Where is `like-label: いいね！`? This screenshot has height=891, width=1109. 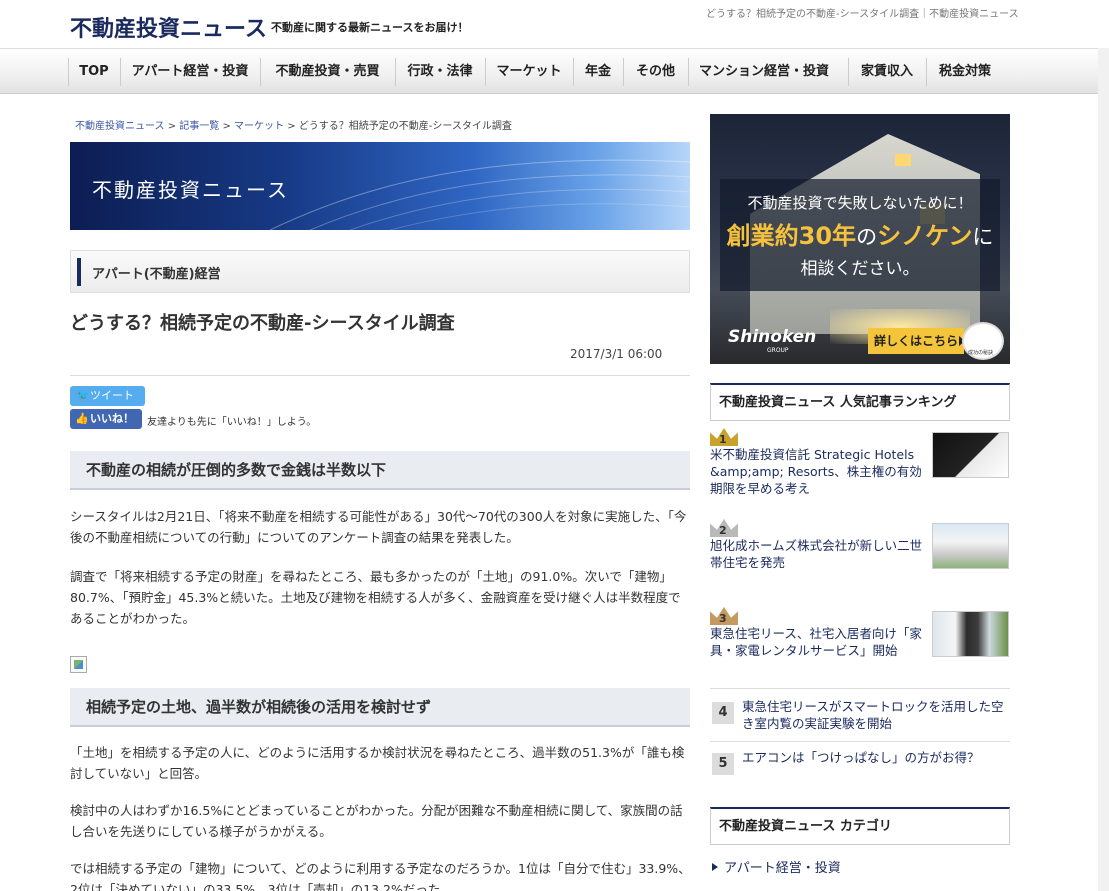
like-label: いいね！ is located at coordinates (112, 418).